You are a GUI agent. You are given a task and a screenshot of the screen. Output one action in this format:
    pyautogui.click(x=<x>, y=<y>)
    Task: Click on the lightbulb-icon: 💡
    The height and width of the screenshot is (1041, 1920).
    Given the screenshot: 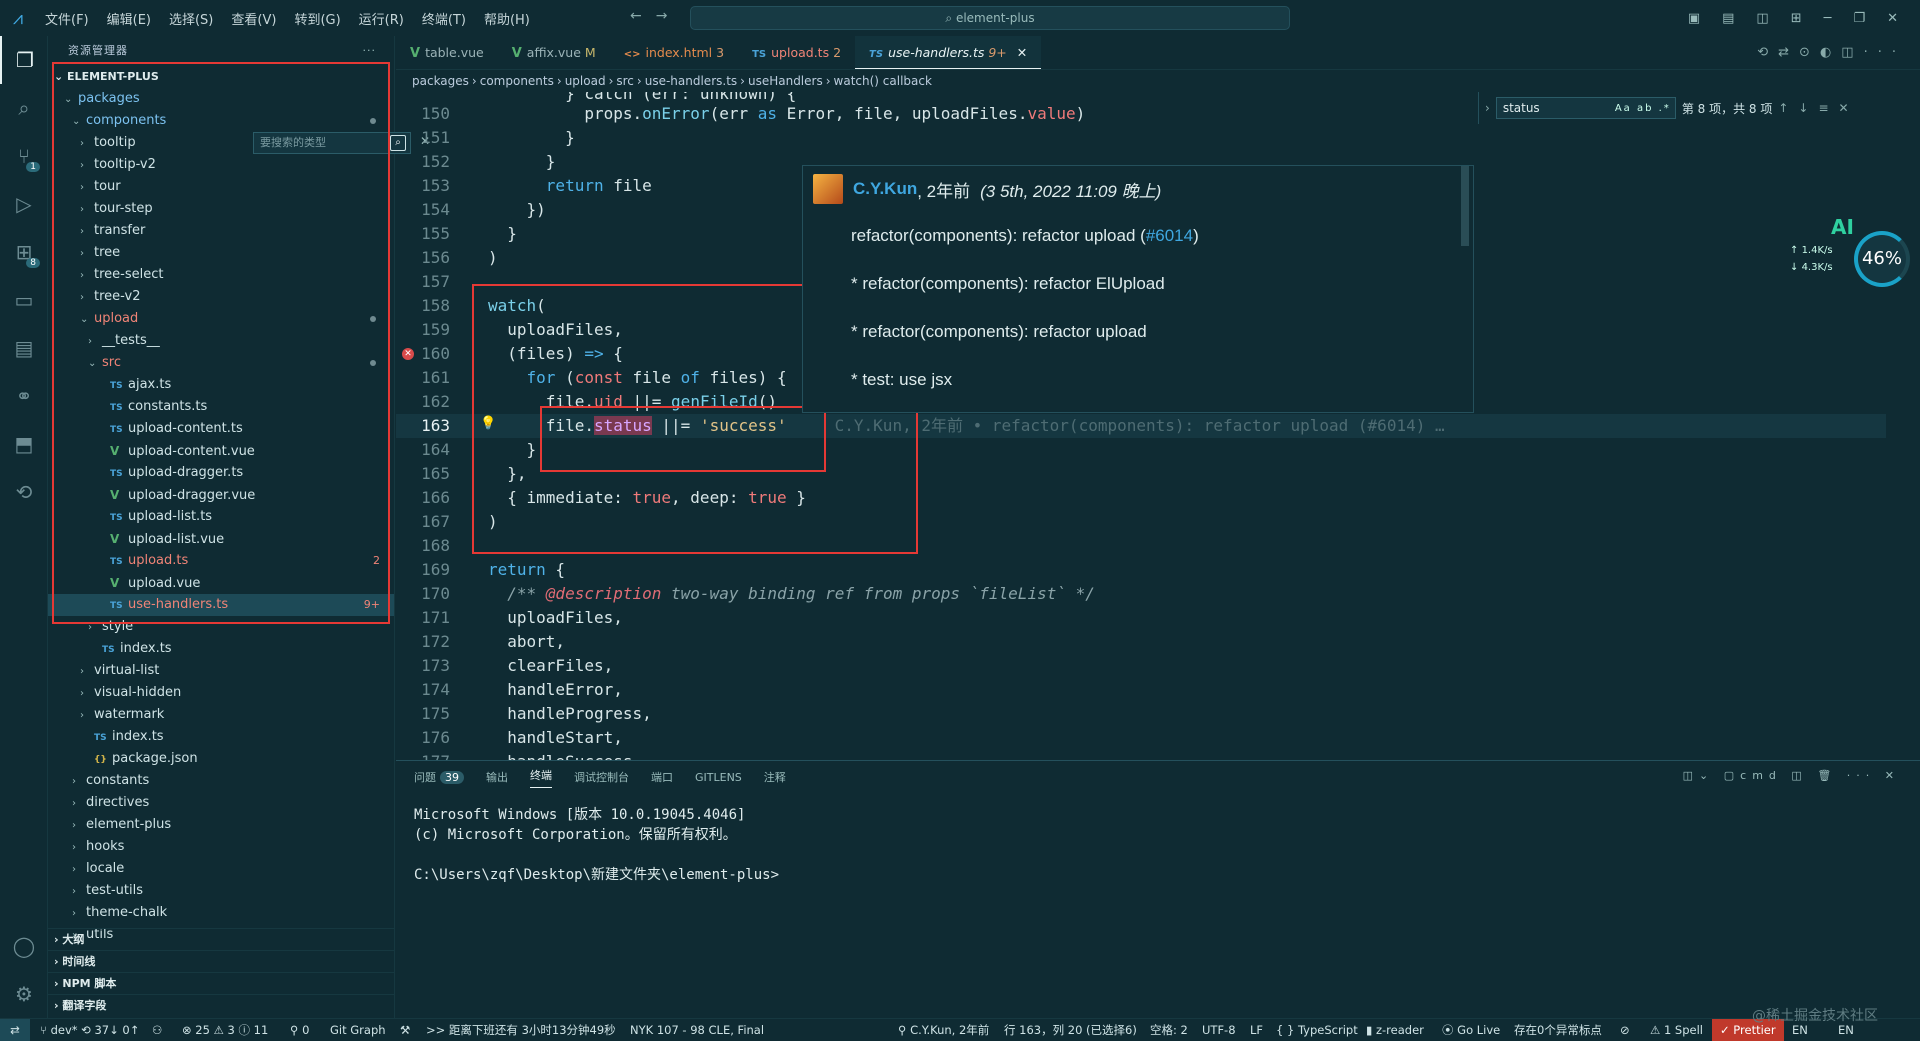 What is the action you would take?
    pyautogui.click(x=488, y=423)
    